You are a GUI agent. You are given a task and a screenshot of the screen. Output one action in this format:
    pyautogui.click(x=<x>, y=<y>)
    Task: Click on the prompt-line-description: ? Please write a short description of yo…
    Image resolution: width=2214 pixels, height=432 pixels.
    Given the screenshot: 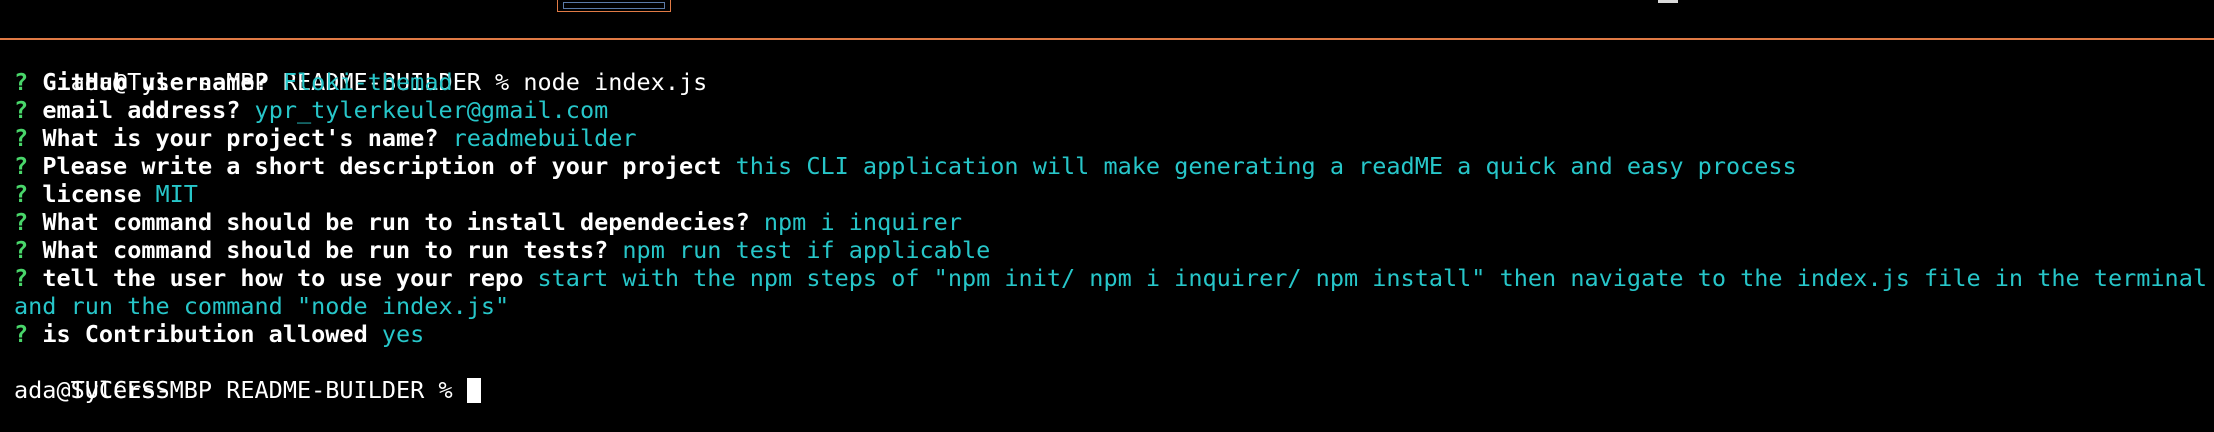 What is the action you would take?
    pyautogui.click(x=1109, y=166)
    